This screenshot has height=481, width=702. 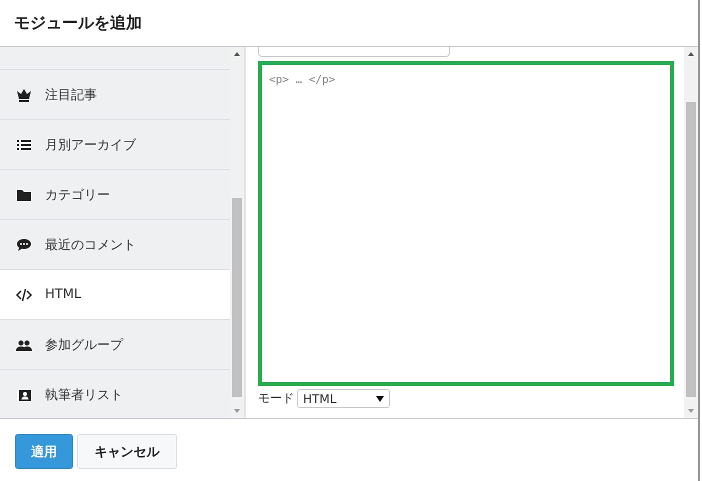 I want to click on mode-select: HTML, so click(x=343, y=398).